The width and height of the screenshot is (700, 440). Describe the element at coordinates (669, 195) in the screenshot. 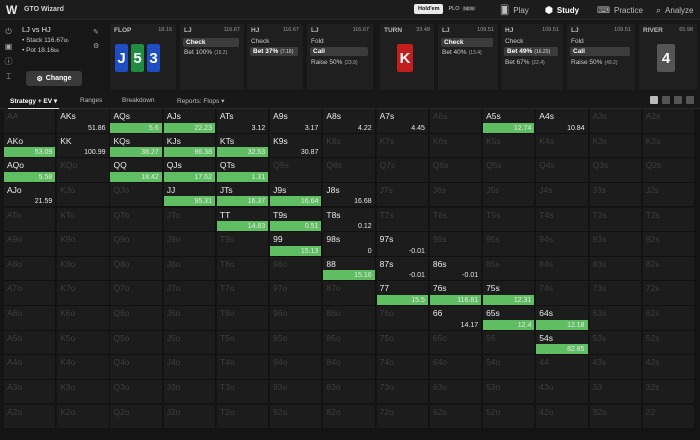

I see `hand-cell: J2s` at that location.